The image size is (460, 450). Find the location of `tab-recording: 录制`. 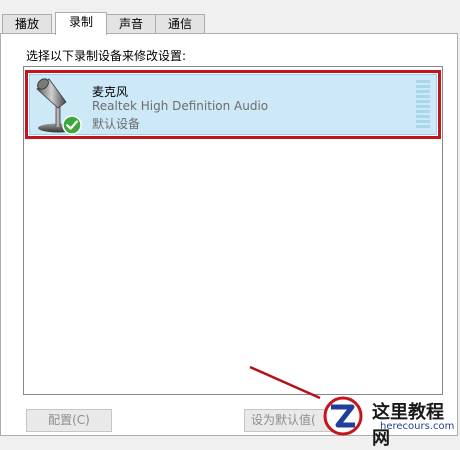

tab-recording: 录制 is located at coordinates (81, 23).